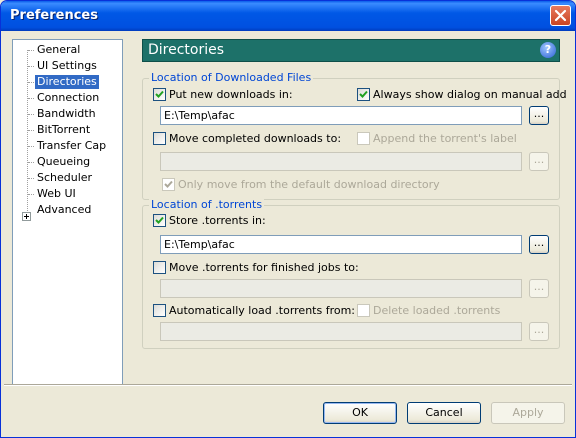 The height and width of the screenshot is (438, 576). Describe the element at coordinates (341, 244) in the screenshot. I see `torrents-dir-input: E:\Temp\afac` at that location.